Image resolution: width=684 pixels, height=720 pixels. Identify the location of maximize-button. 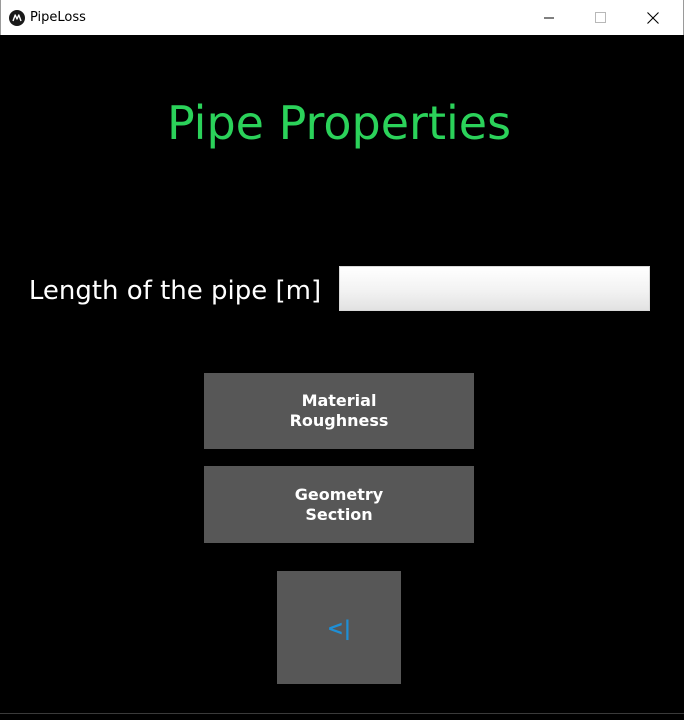
(601, 17).